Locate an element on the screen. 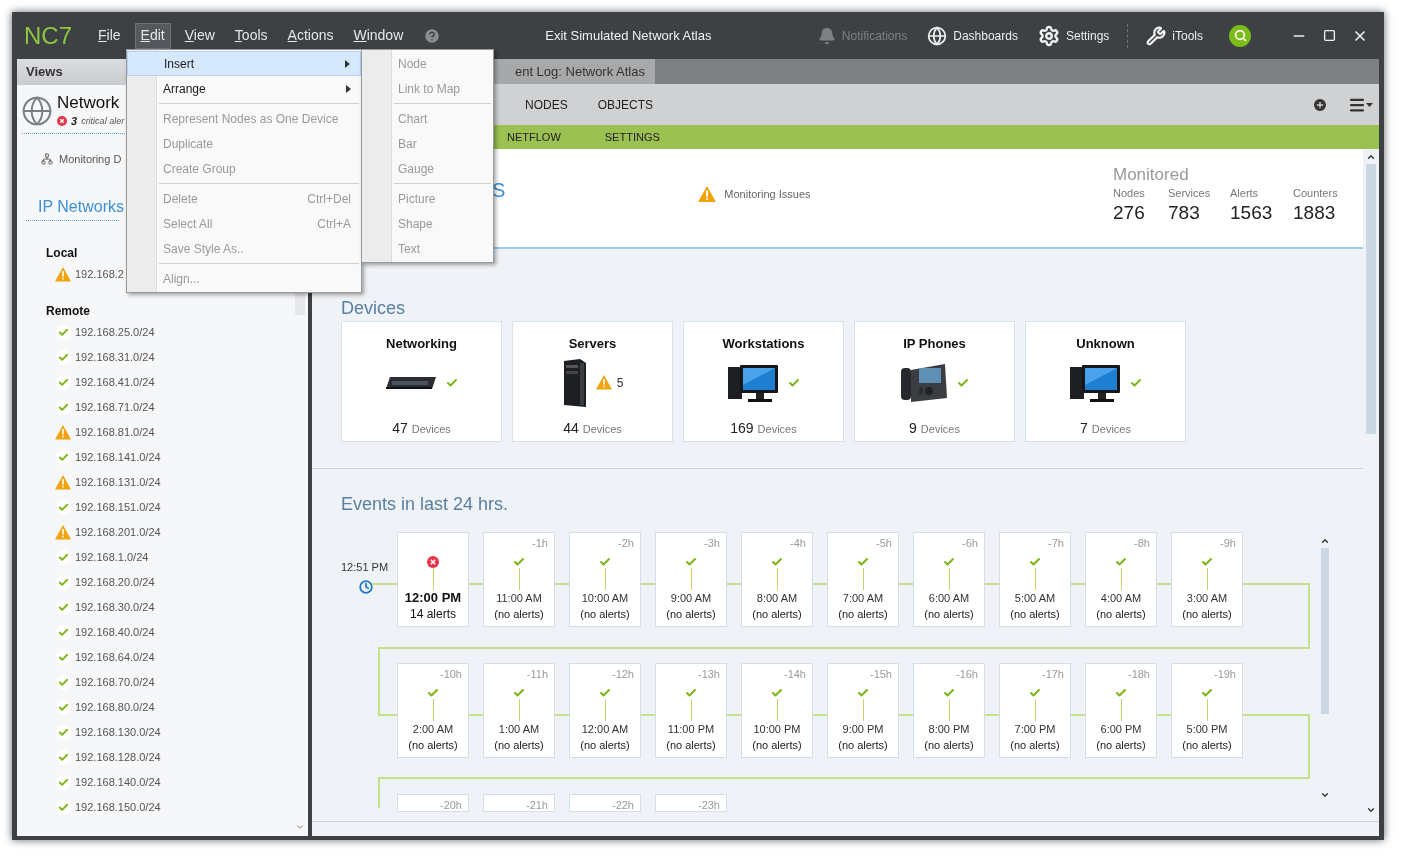  help-icon is located at coordinates (432, 35).